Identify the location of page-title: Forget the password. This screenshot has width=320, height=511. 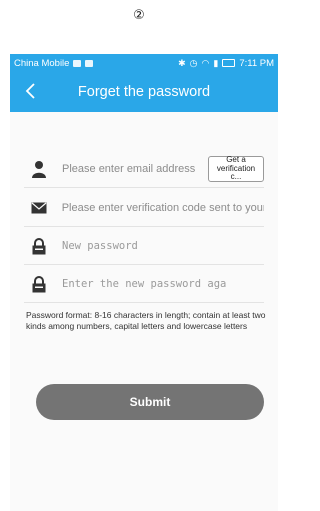
(144, 92).